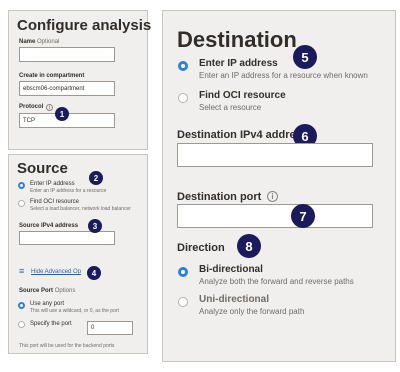 The image size is (400, 372). What do you see at coordinates (183, 98) in the screenshot?
I see `destination-find-oci-radio` at bounding box center [183, 98].